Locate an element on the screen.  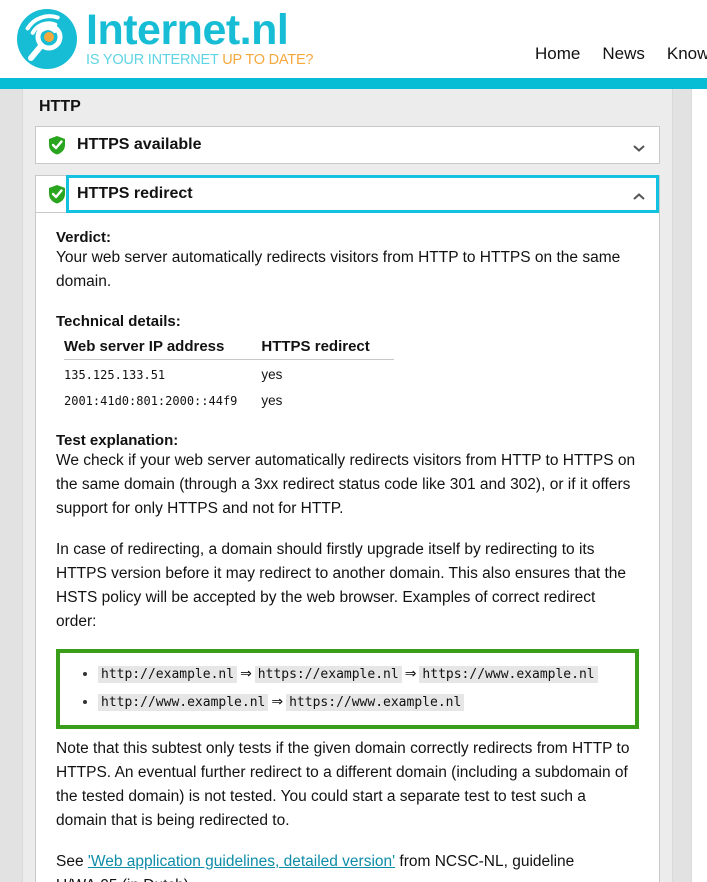
logo-wordmark: Internet.nl IS YOUR INTERNET UP TO DATE? is located at coordinates (200, 37).